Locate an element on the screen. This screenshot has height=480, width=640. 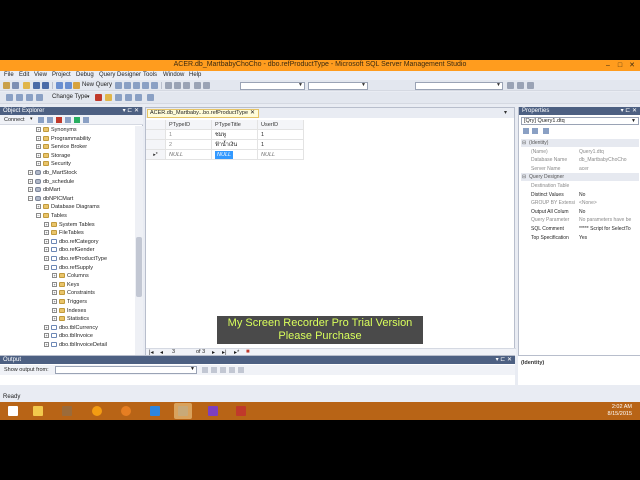
row-selector: ▸* is located at coordinates (156, 155).